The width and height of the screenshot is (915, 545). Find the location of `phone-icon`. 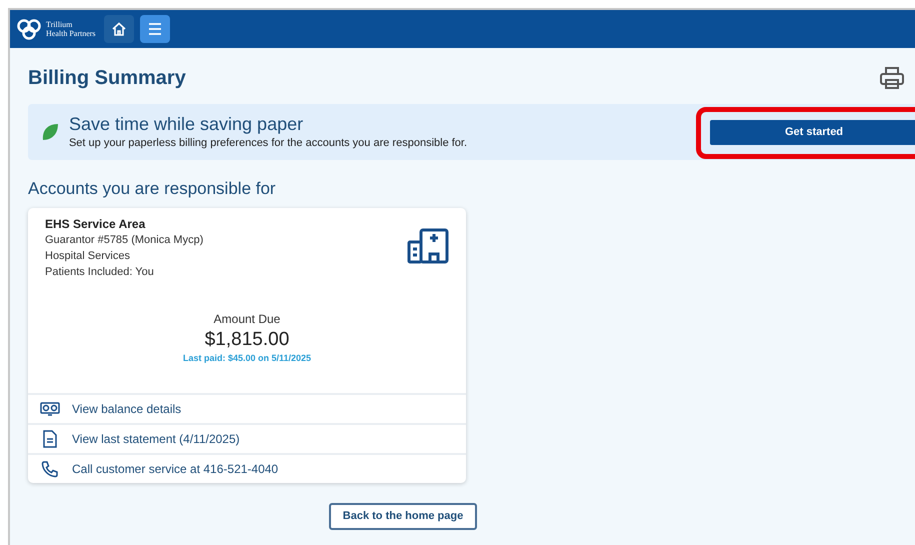

phone-icon is located at coordinates (50, 469).